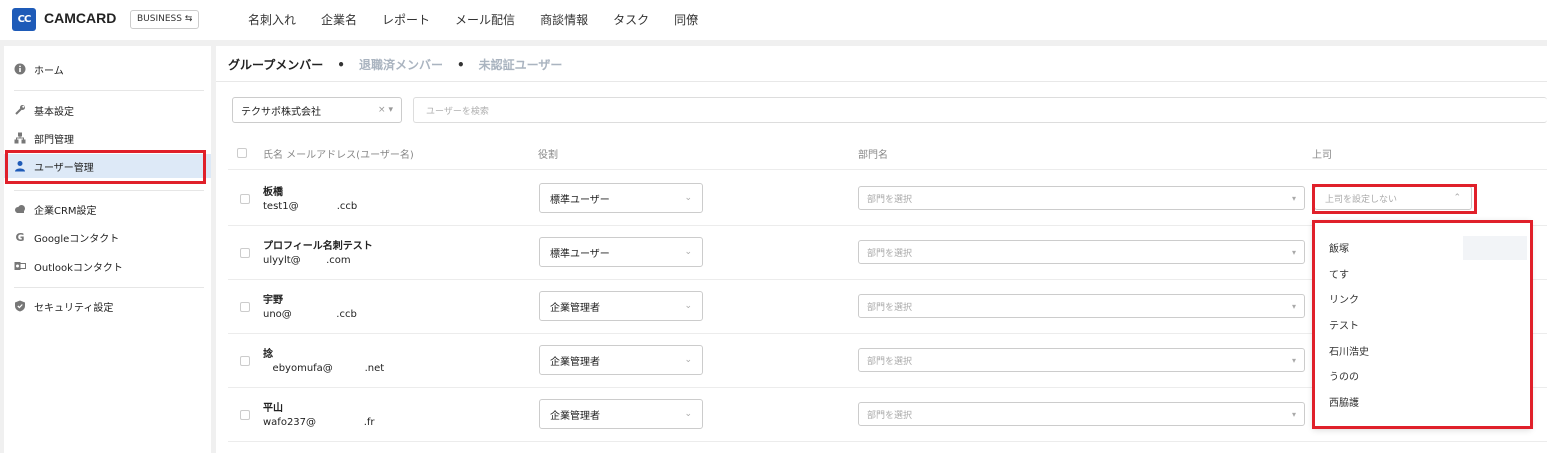  I want to click on sidebar-item-label: Googleコンタクト, so click(77, 239).